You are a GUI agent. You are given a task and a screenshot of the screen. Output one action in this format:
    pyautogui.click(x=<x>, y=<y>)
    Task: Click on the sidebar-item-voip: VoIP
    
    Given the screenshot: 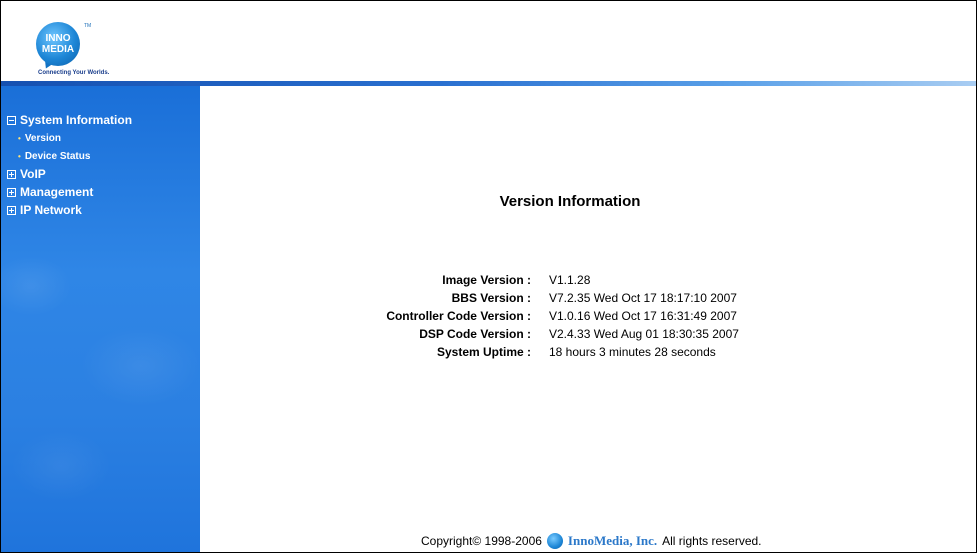 What is the action you would take?
    pyautogui.click(x=69, y=174)
    